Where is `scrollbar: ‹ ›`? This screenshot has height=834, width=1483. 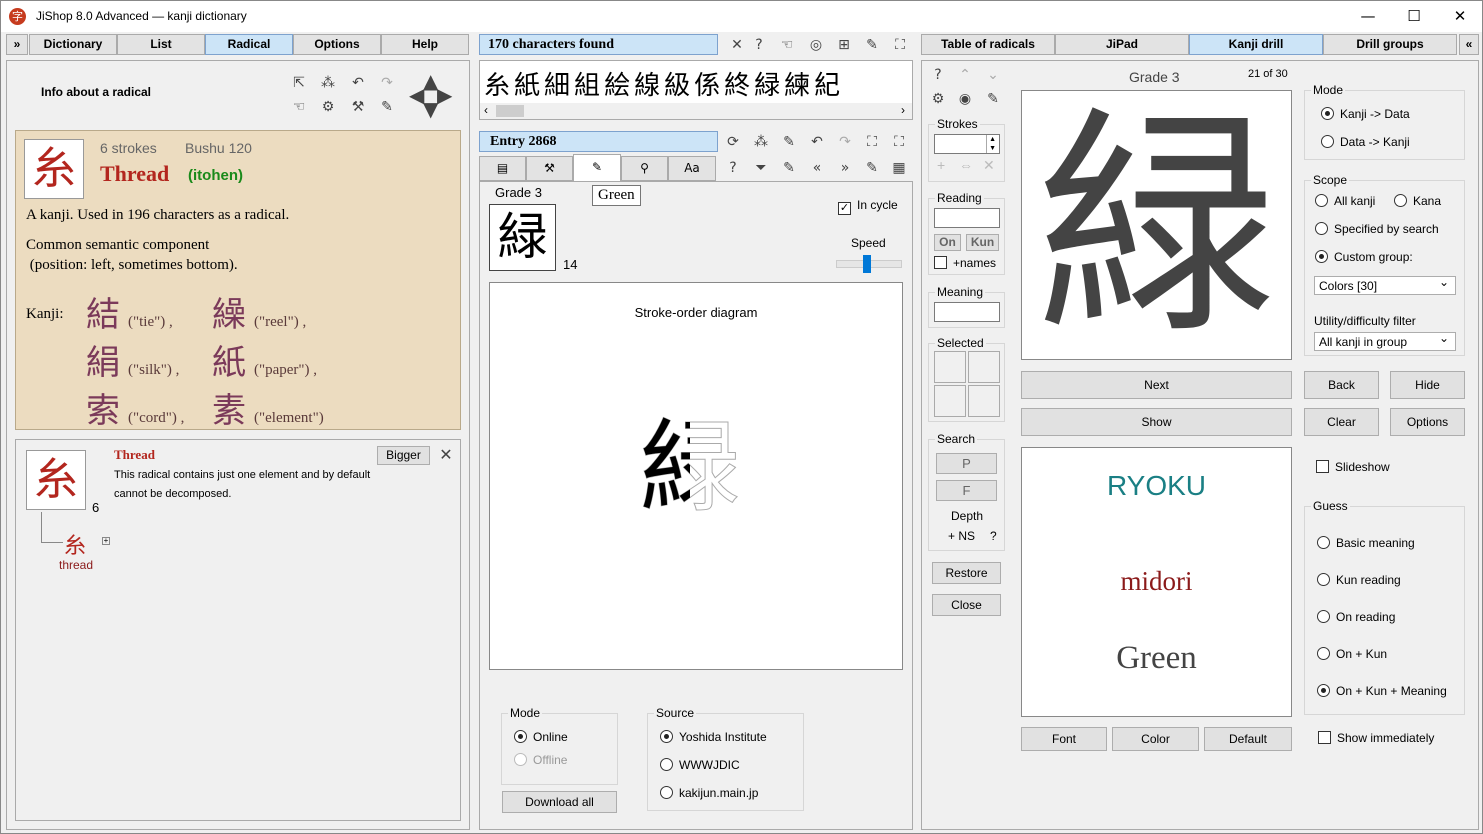
scrollbar: ‹ › is located at coordinates (696, 111).